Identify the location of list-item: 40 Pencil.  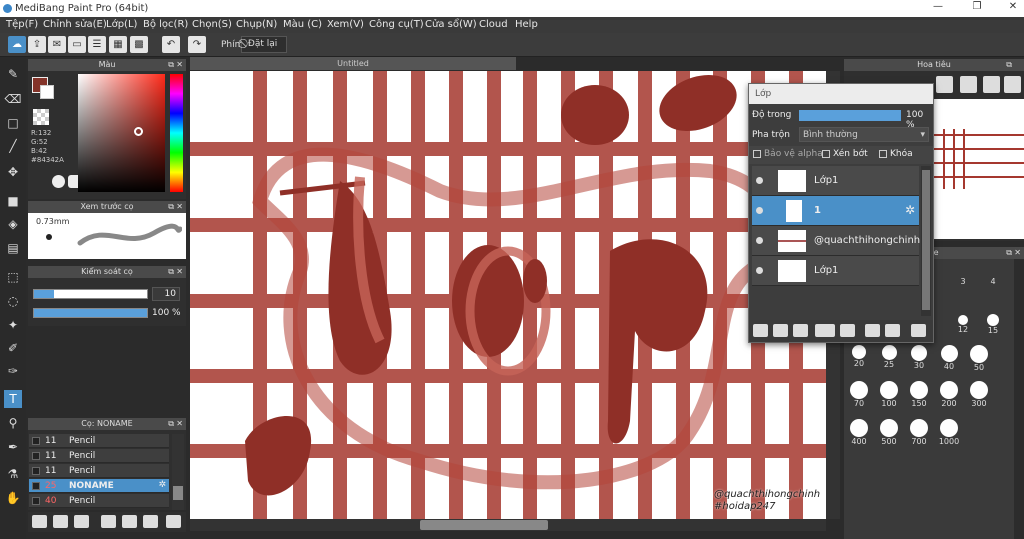
(99, 501).